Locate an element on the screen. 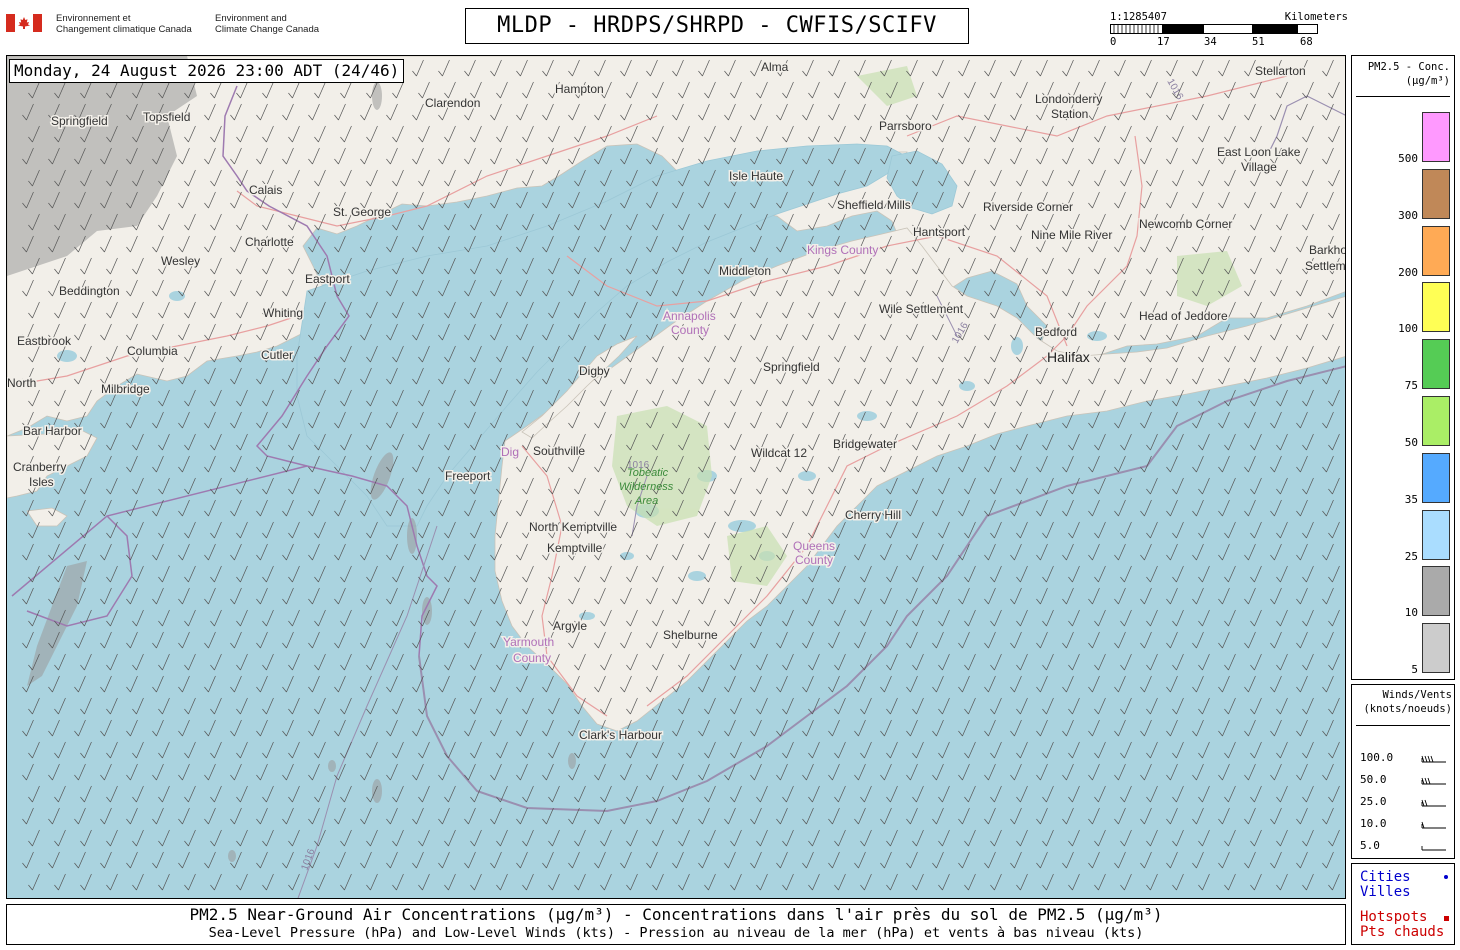  county-label: Queens is located at coordinates (814, 546).